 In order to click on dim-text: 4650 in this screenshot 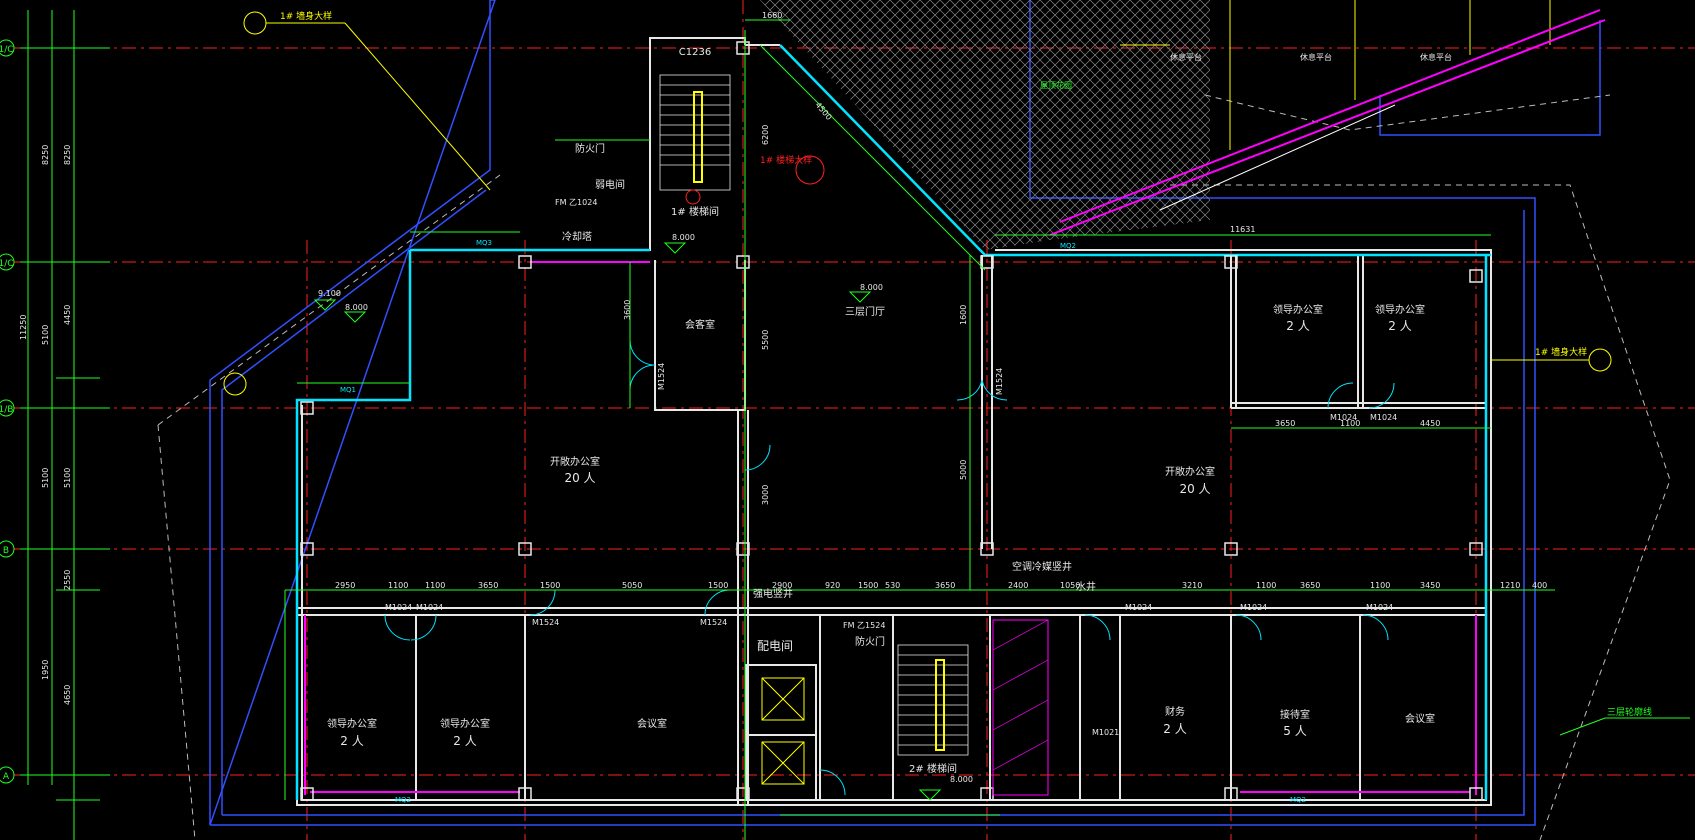, I will do `click(67, 695)`.